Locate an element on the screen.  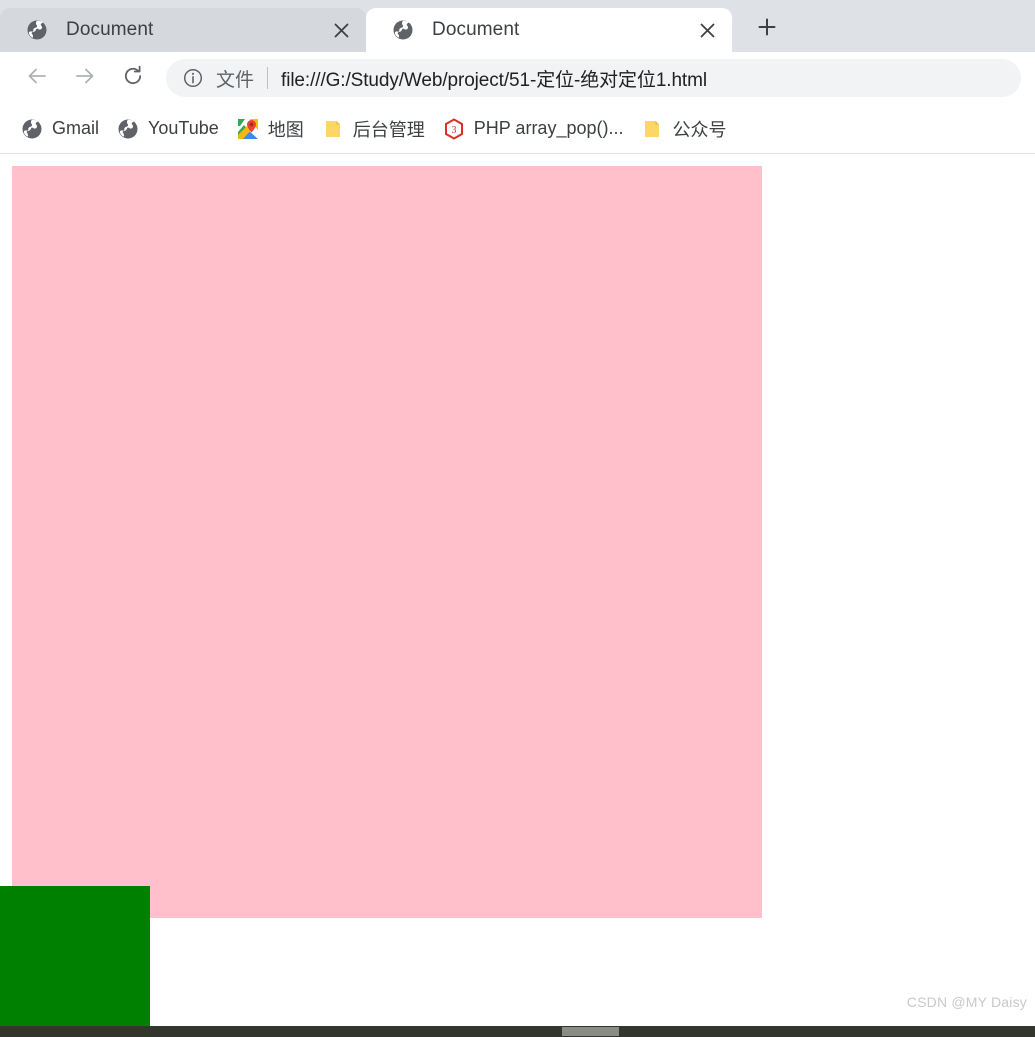
arrow-left-icon is located at coordinates (37, 78).